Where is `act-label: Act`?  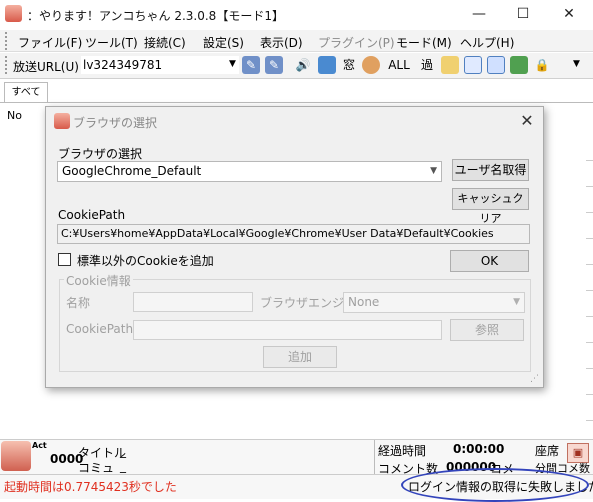
act-label: Act is located at coordinates (39, 445).